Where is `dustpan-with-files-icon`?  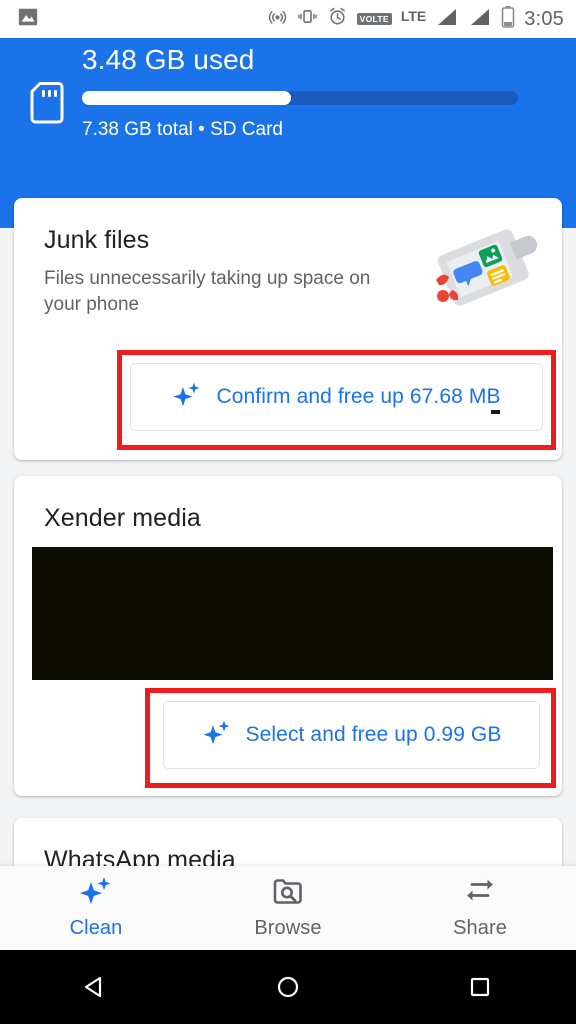
dustpan-with-files-icon is located at coordinates (490, 271).